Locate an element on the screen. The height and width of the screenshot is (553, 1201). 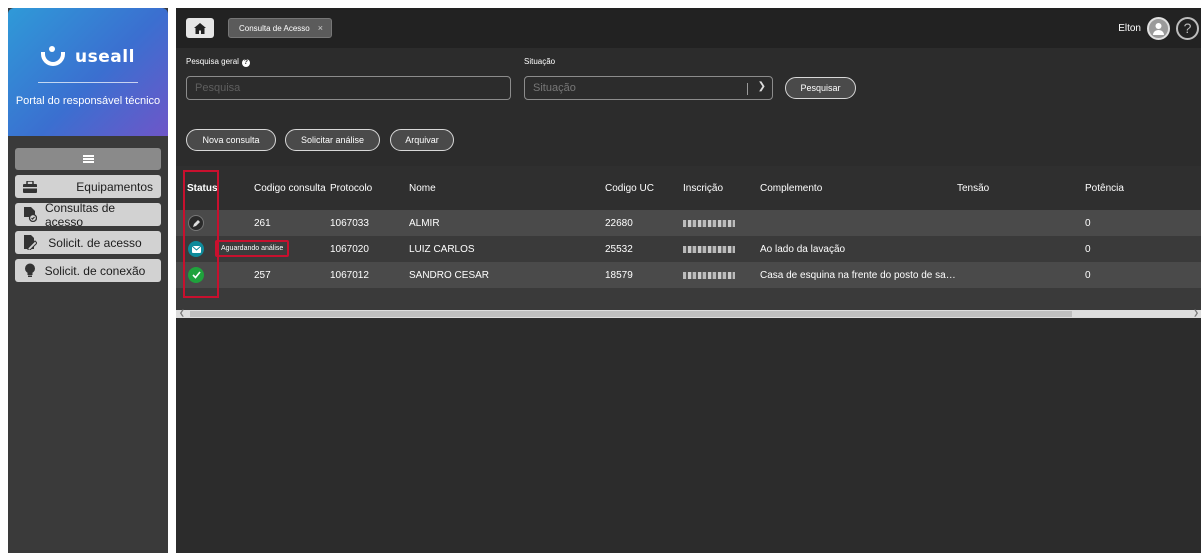
search-input is located at coordinates (348, 88).